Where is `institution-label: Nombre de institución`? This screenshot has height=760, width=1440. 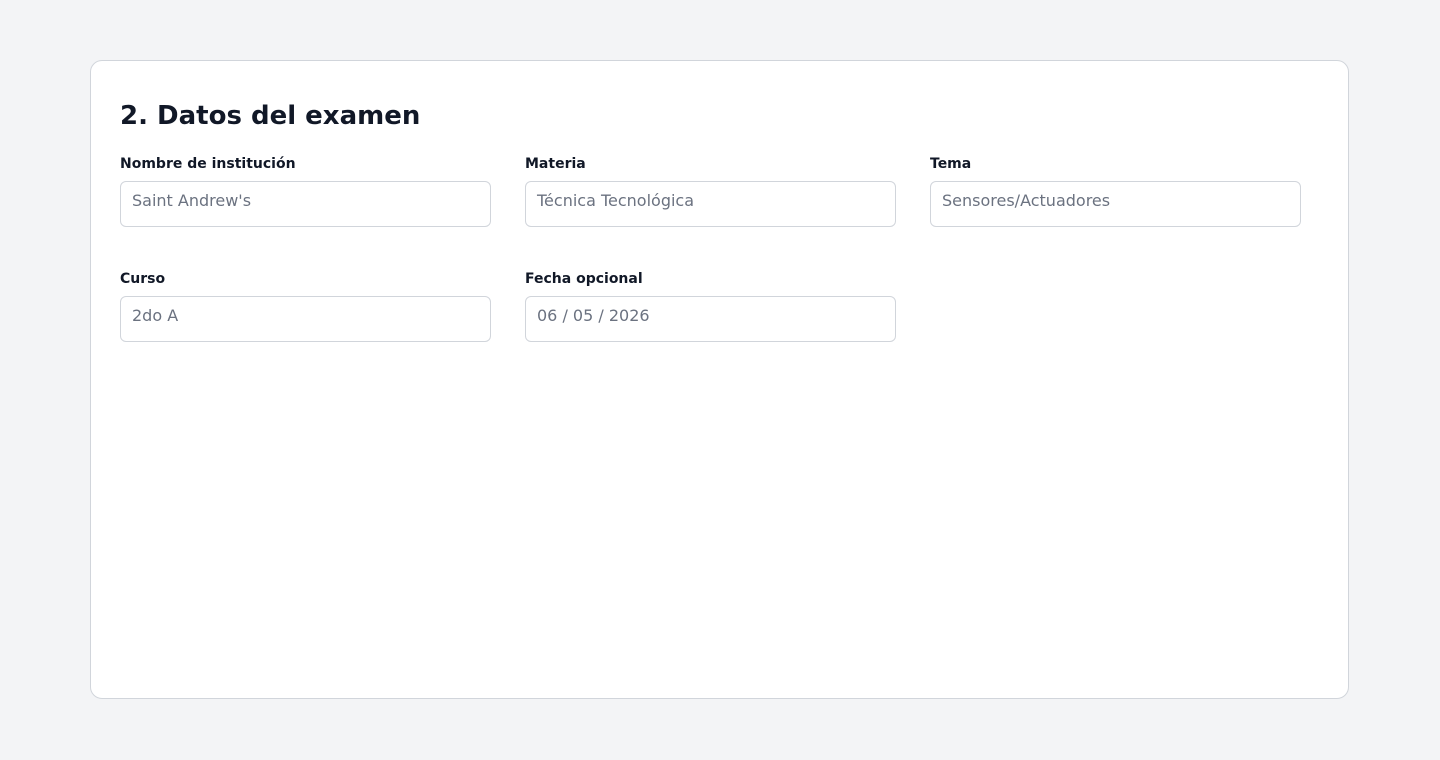
institution-label: Nombre de institución is located at coordinates (208, 164).